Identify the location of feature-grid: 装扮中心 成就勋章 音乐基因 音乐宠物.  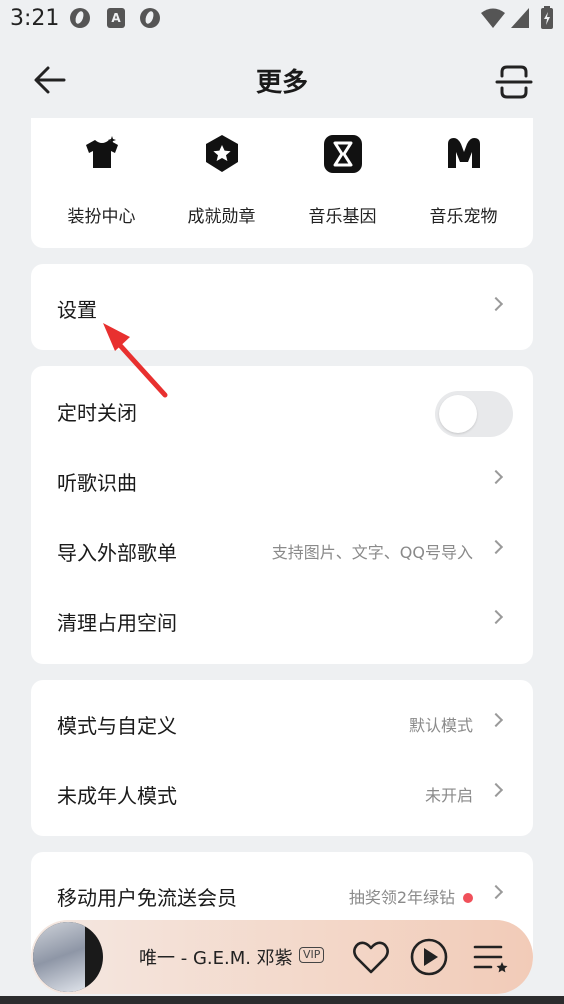
(282, 183).